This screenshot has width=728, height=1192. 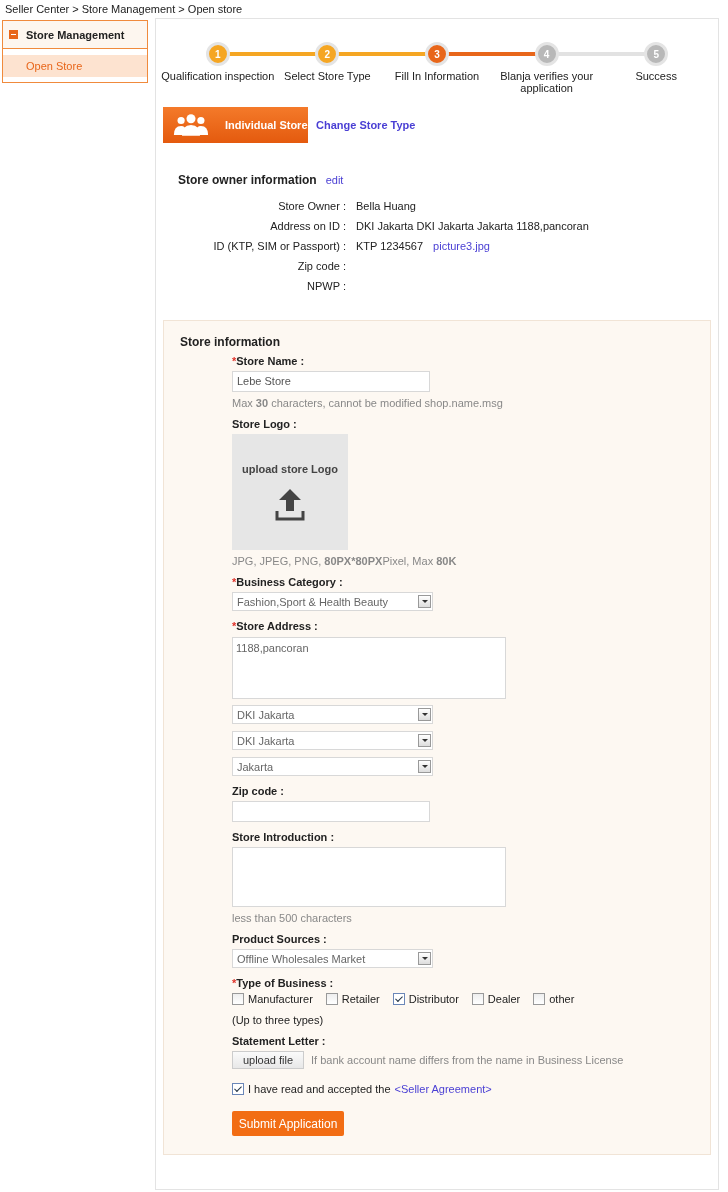 What do you see at coordinates (656, 54) in the screenshot?
I see `step-number: 5` at bounding box center [656, 54].